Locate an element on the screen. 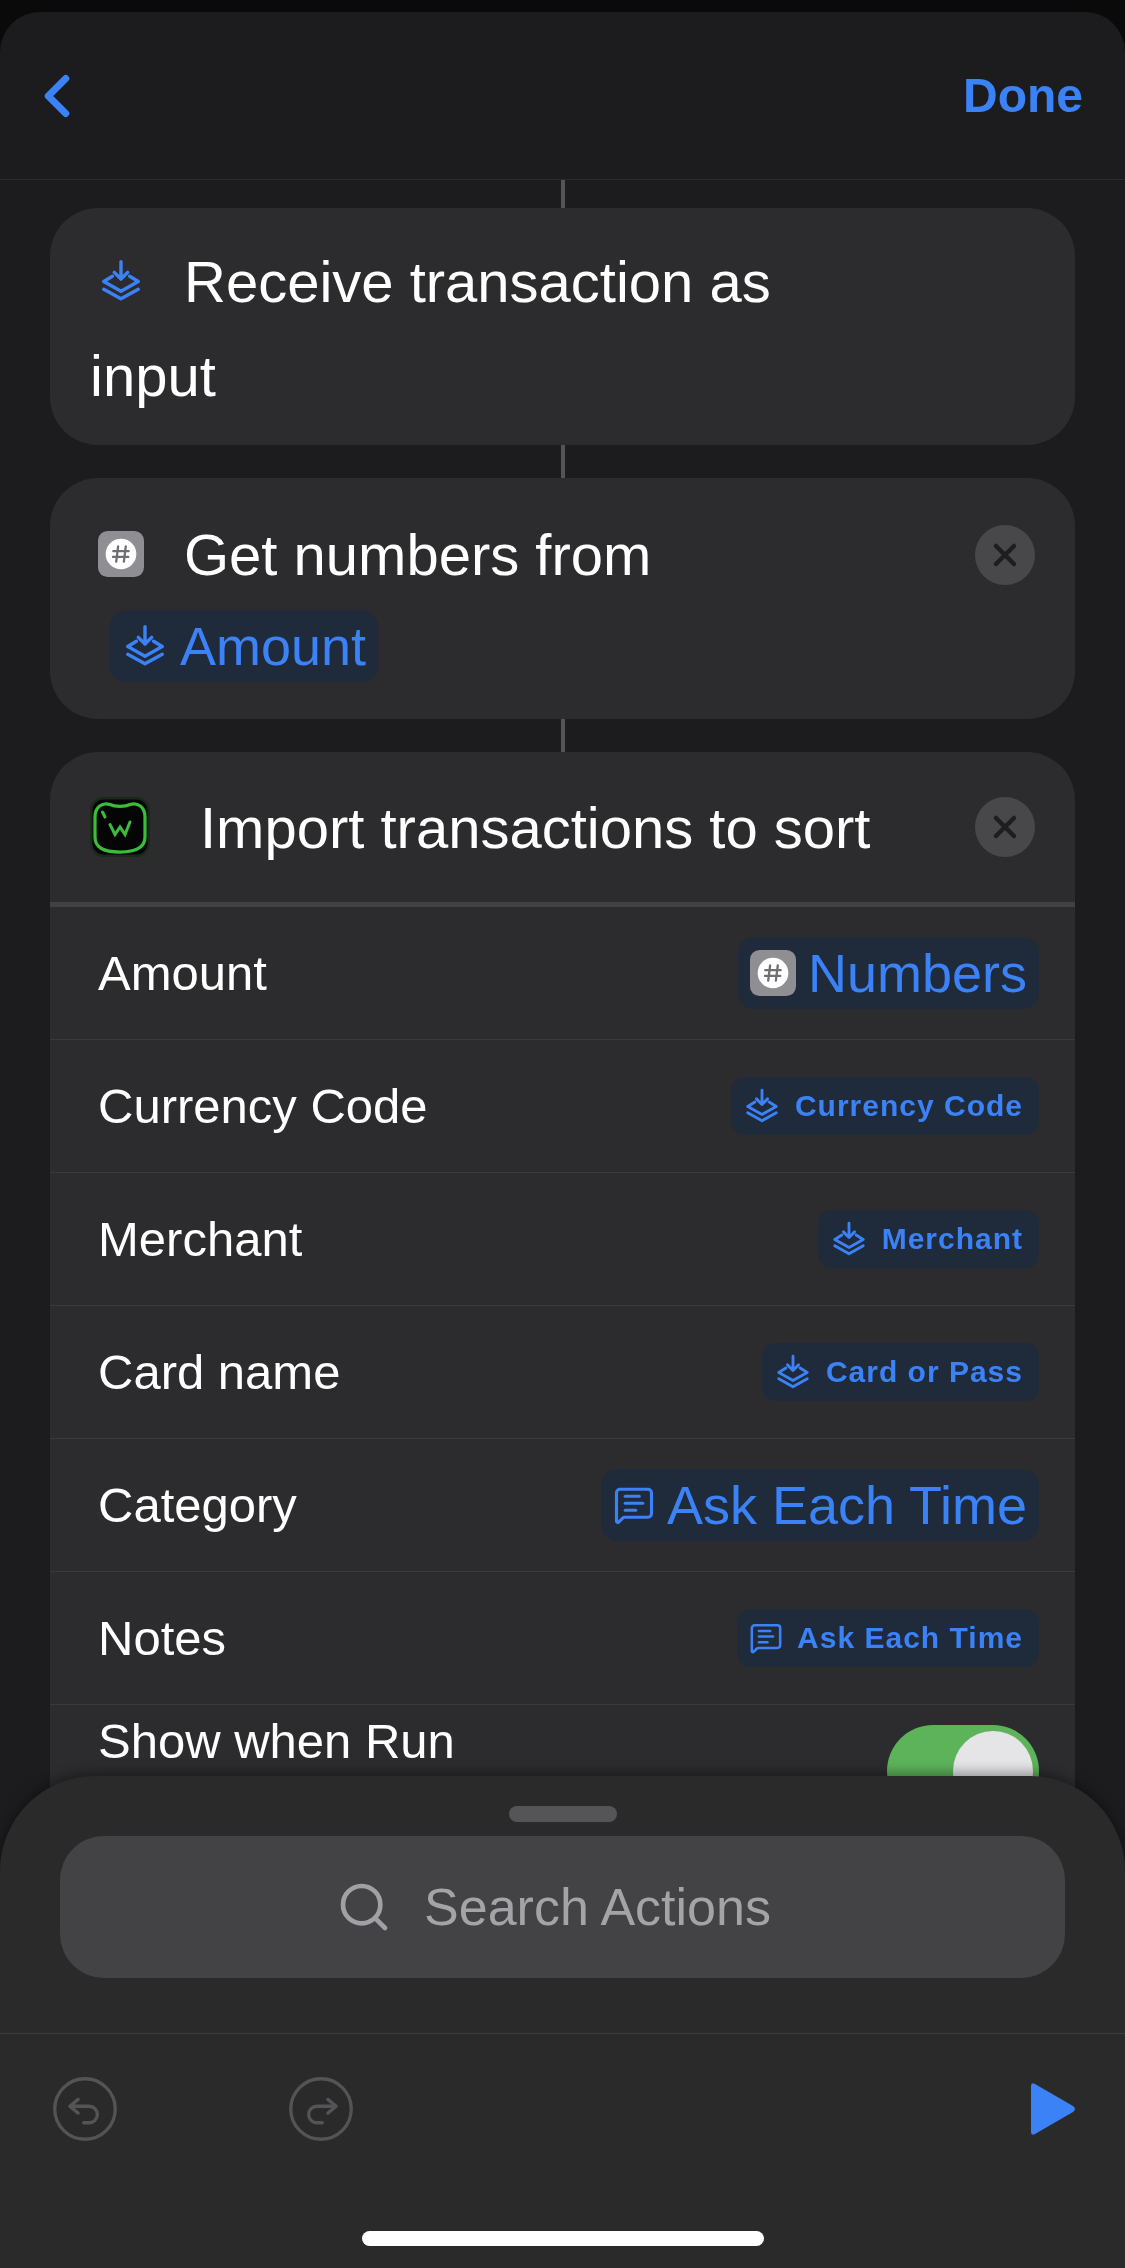 The width and height of the screenshot is (1125, 2268). variable-token: Numbers is located at coordinates (888, 973).